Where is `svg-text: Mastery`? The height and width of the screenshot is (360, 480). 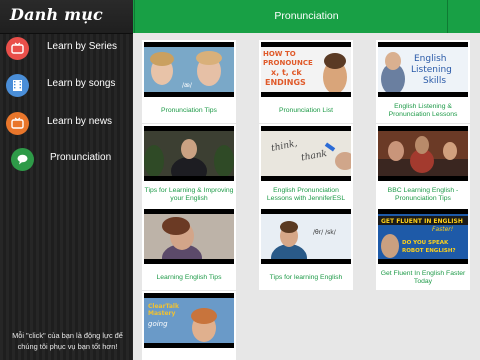 svg-text: Mastery is located at coordinates (161, 313).